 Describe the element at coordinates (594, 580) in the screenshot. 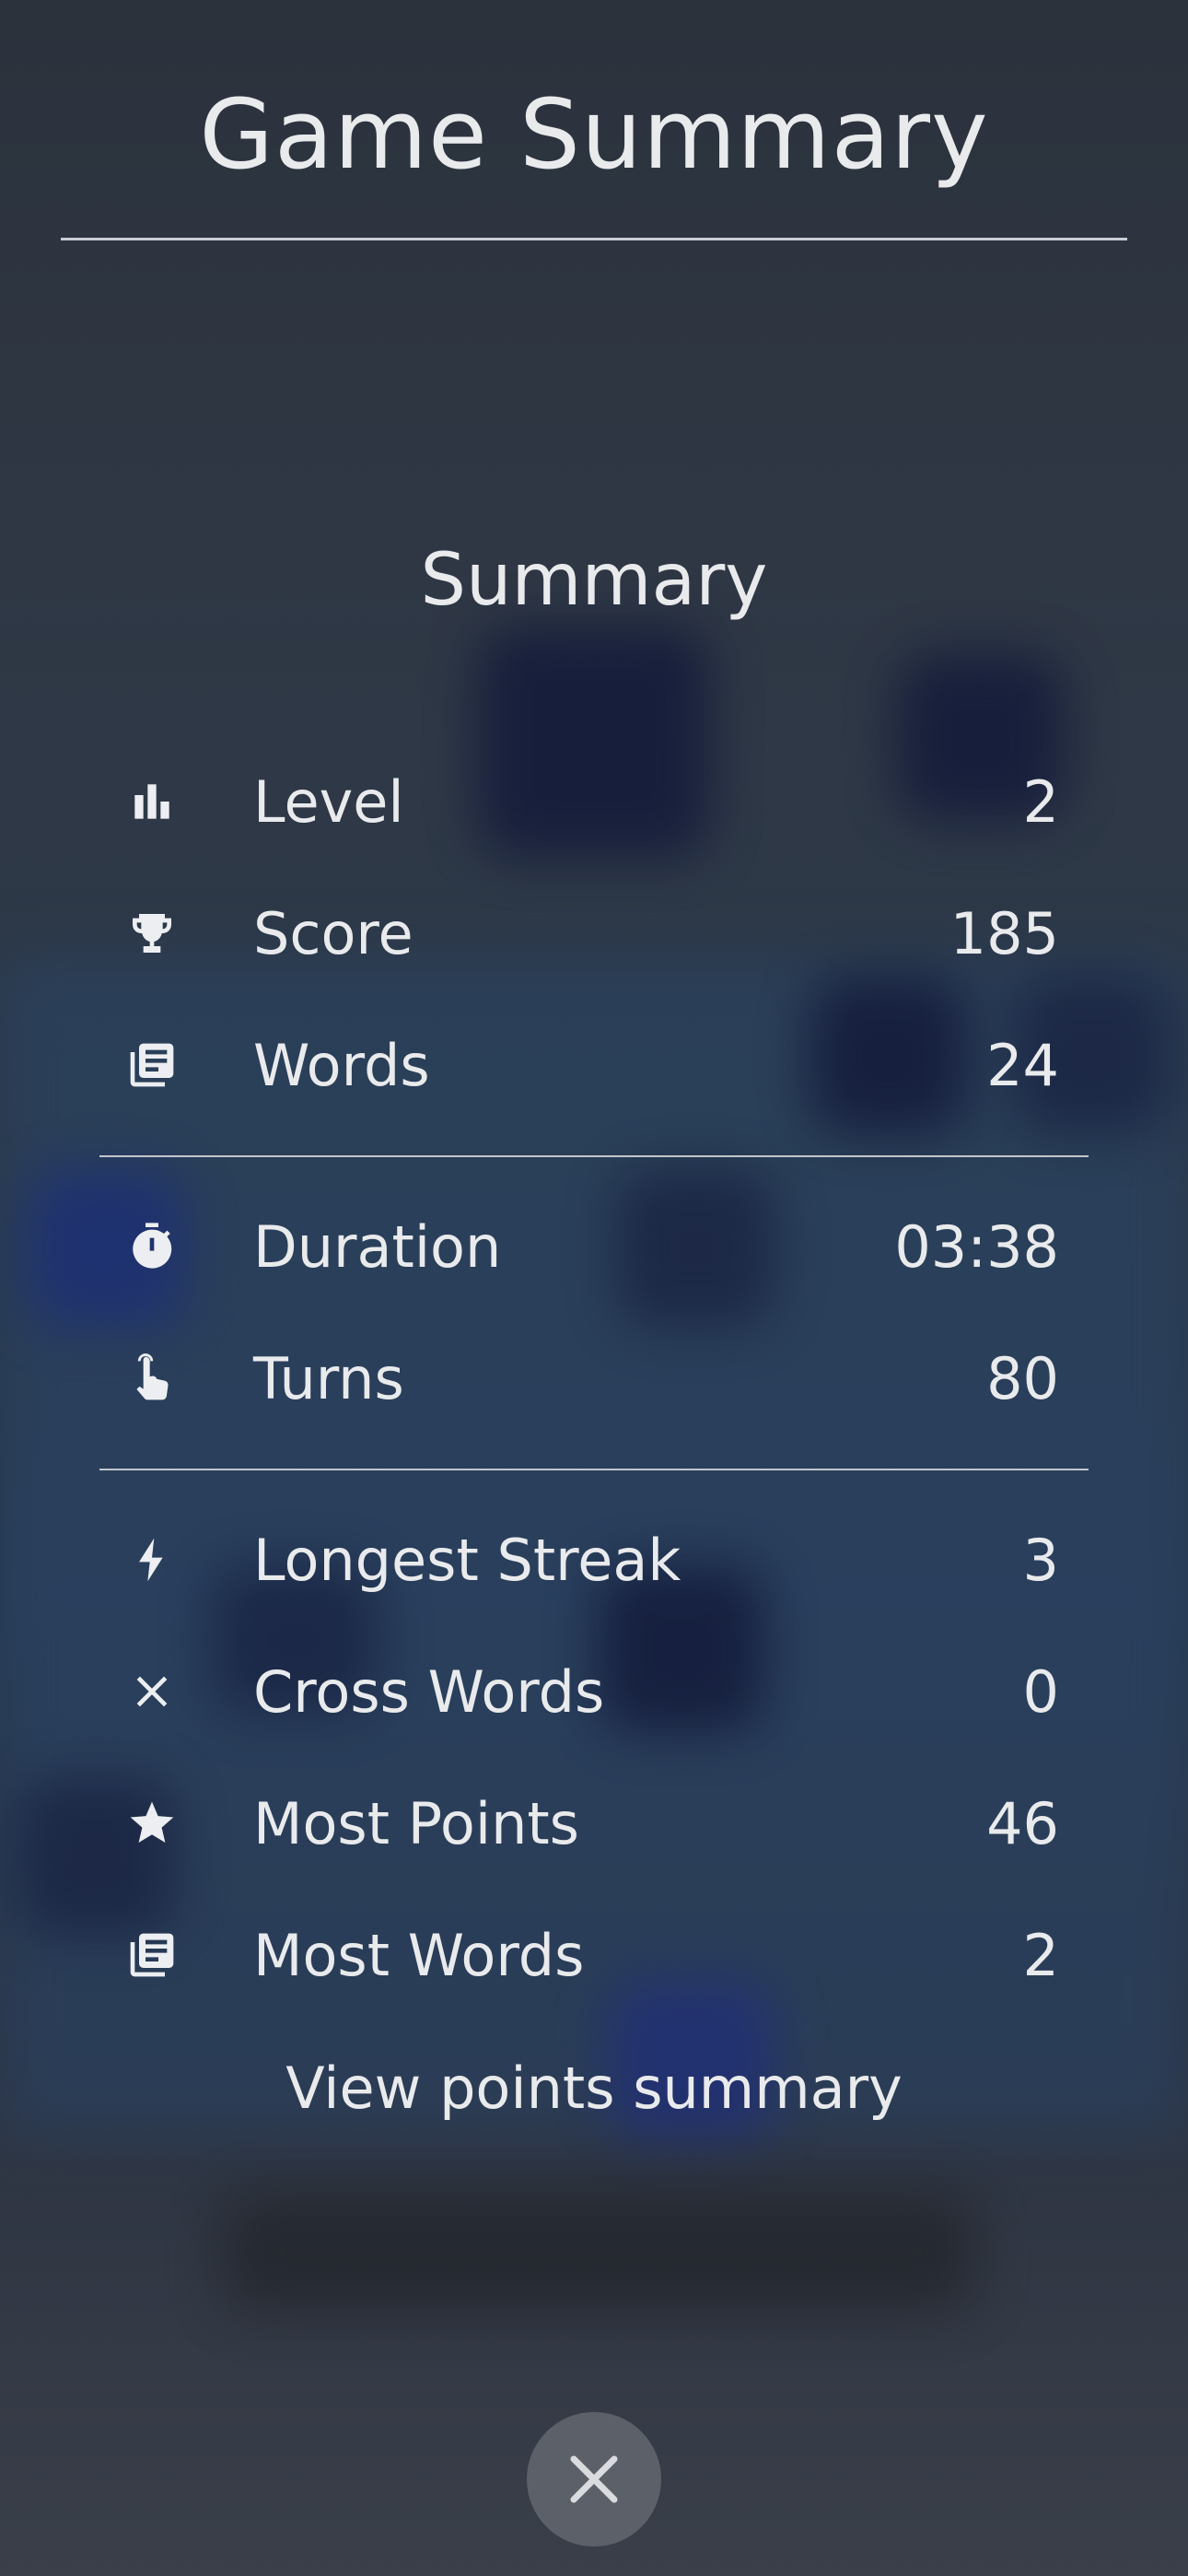

I see `summary-heading: Summary` at that location.